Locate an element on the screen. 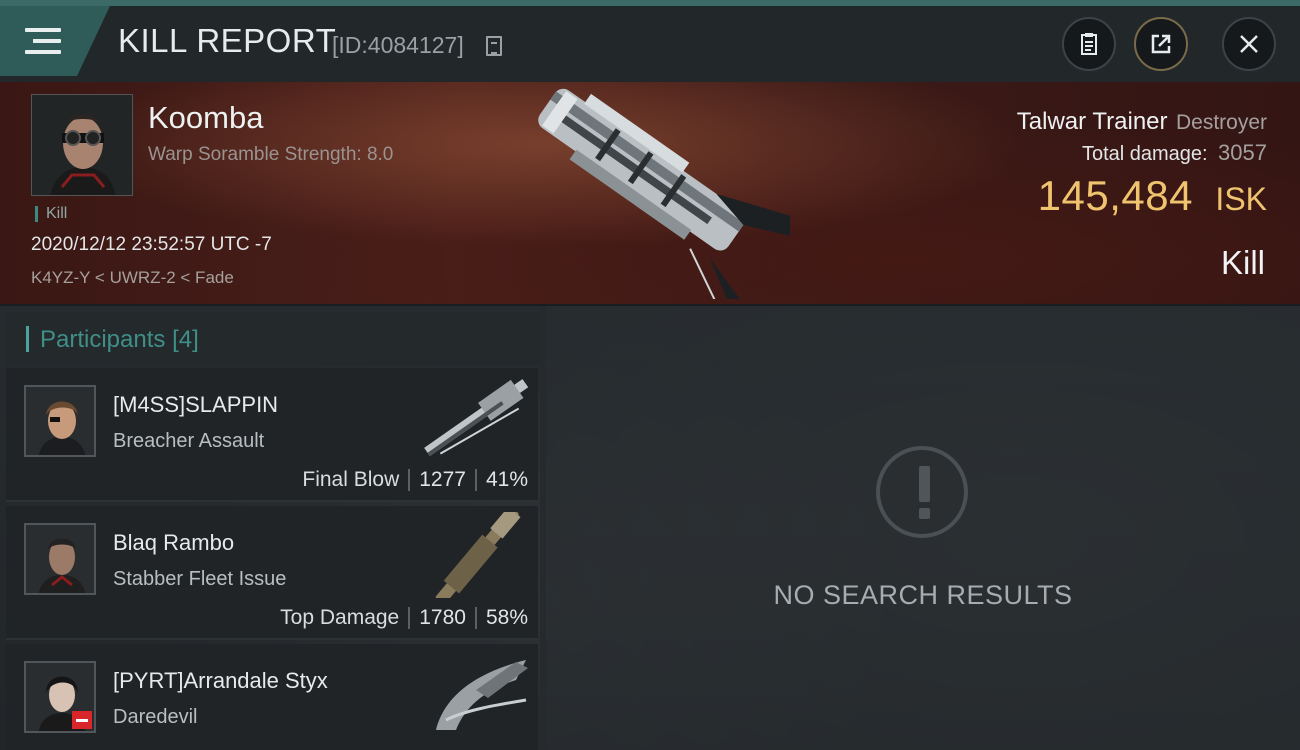 The width and height of the screenshot is (1300, 750). participant-stats: Top Damage 1780 58% is located at coordinates (404, 618).